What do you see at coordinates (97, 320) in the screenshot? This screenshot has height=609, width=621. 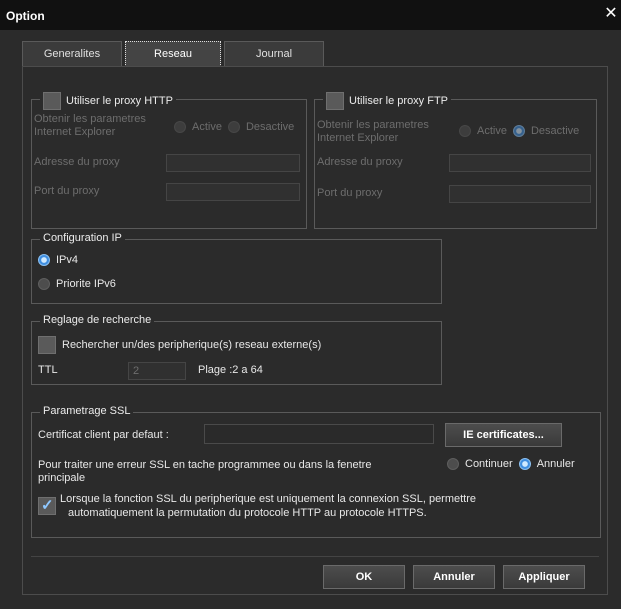 I see `search-settings-legend: Reglage de recherche` at bounding box center [97, 320].